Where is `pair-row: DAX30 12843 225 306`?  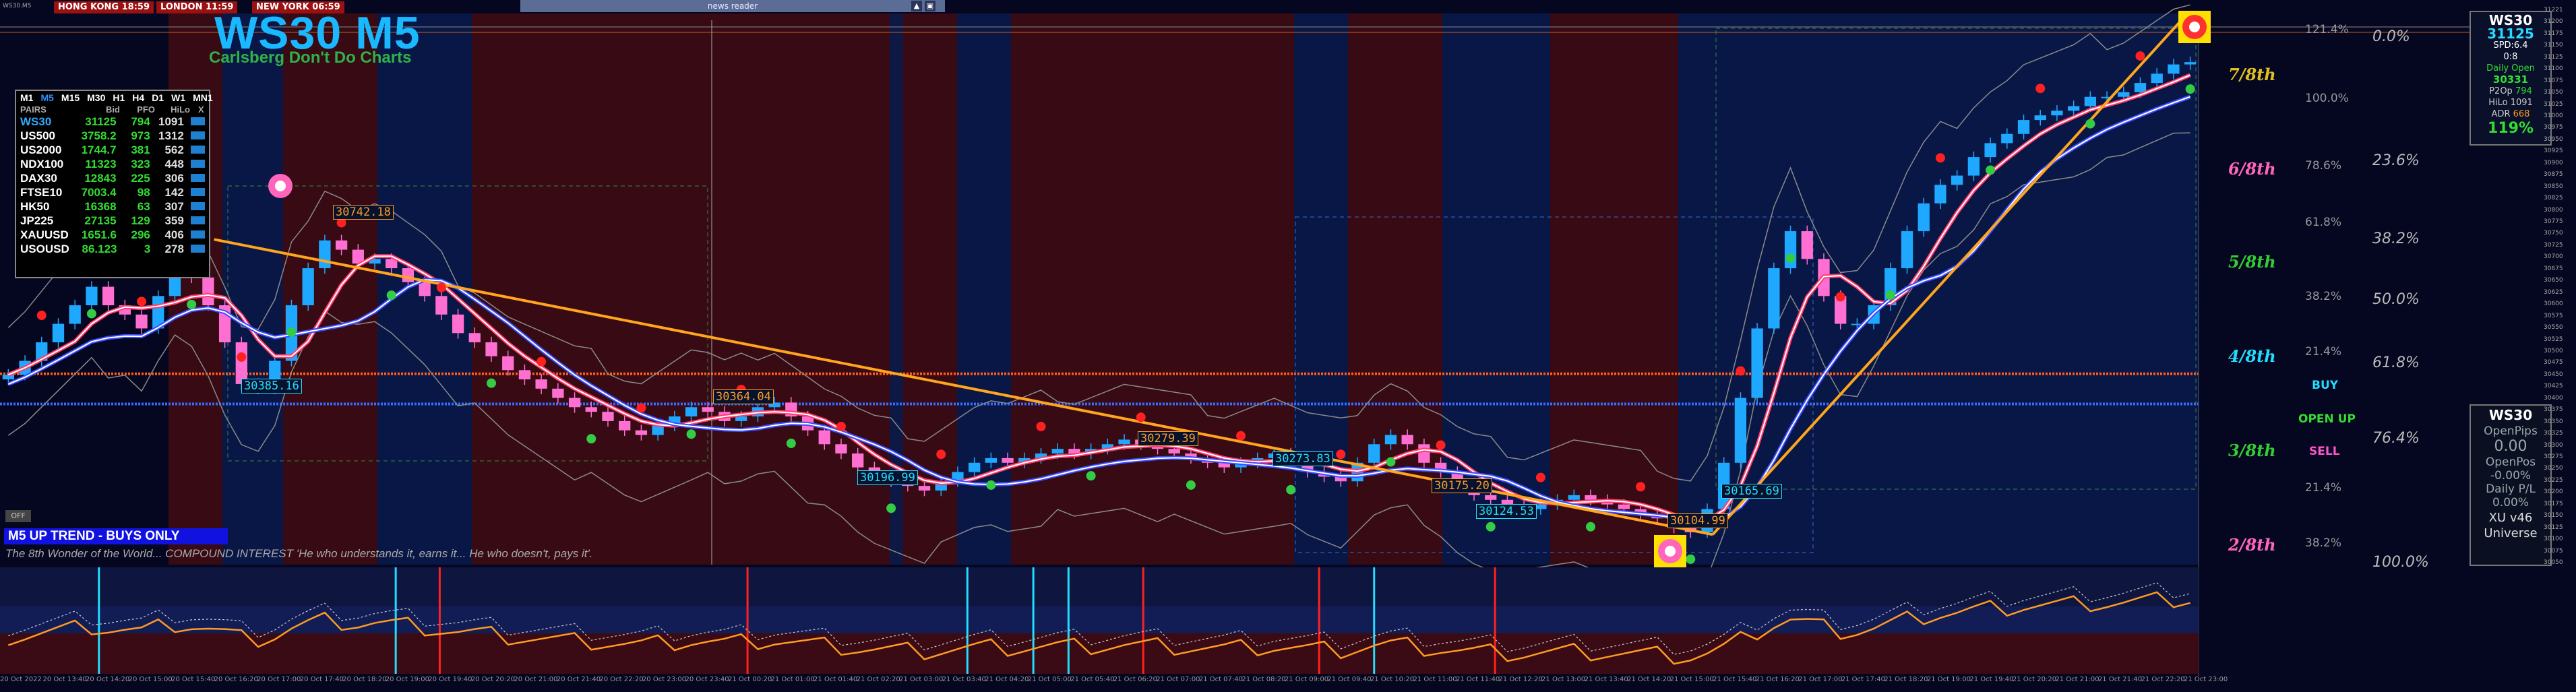 pair-row: DAX30 12843 225 306 is located at coordinates (113, 178).